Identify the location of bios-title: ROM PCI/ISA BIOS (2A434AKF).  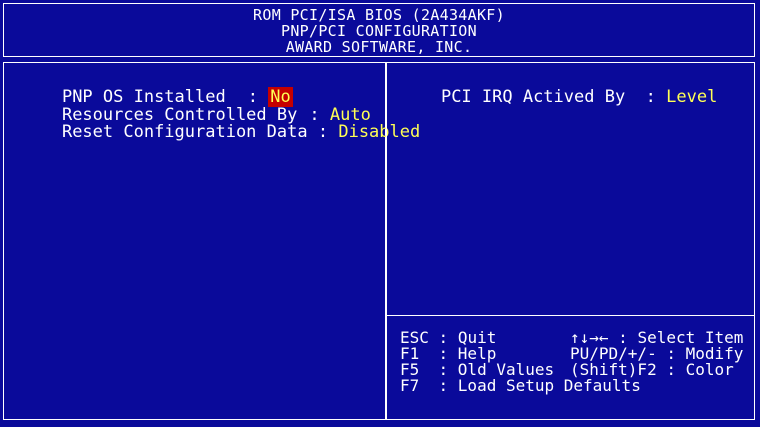
(379, 15).